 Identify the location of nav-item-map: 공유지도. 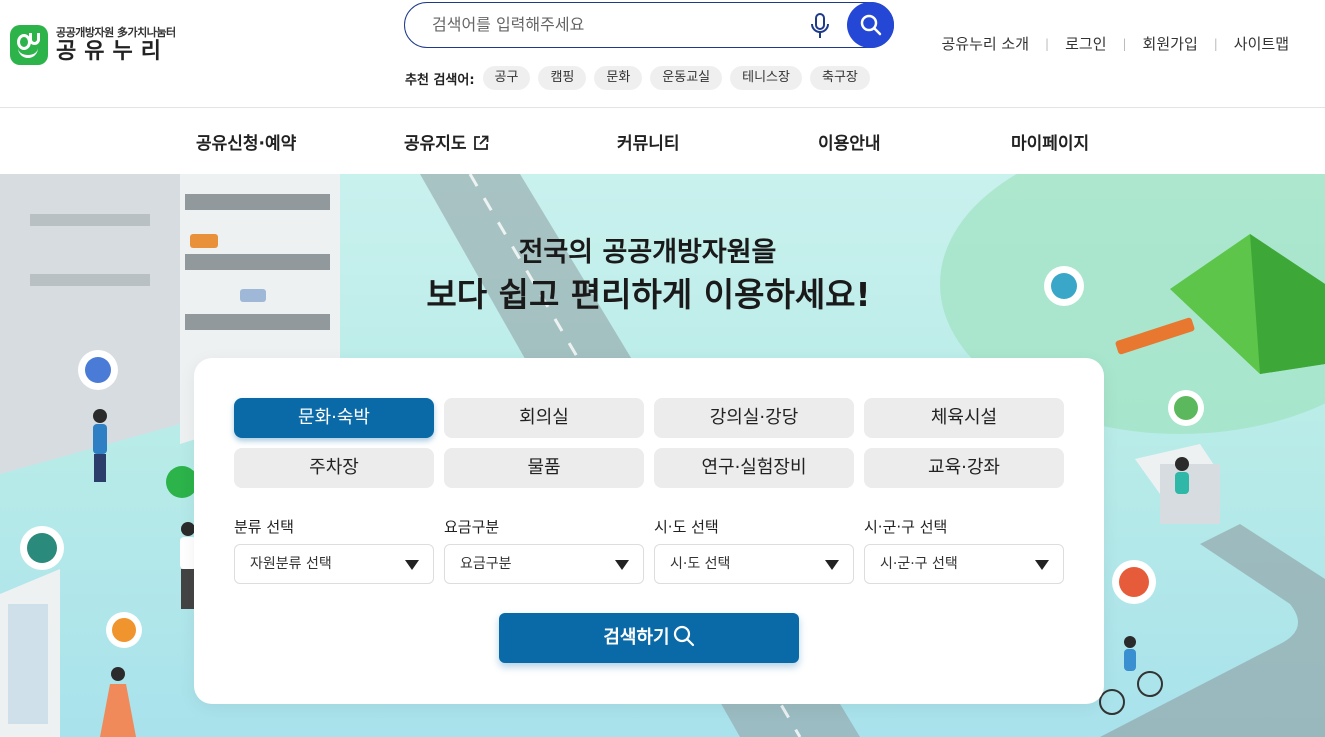
(446, 141).